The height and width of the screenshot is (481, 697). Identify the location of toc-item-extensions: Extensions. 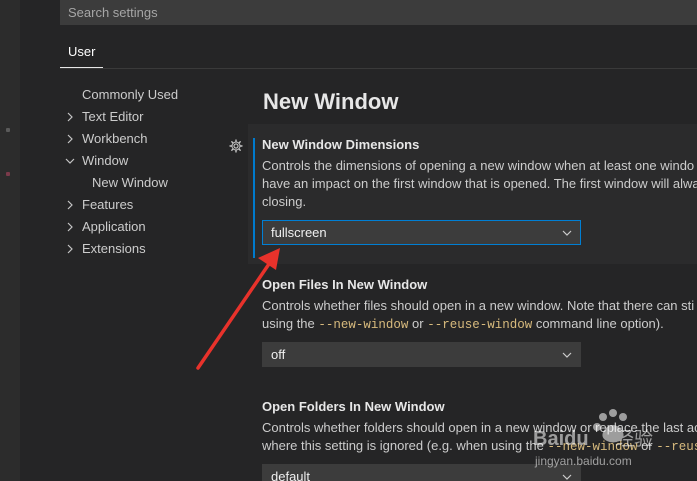
(150, 249).